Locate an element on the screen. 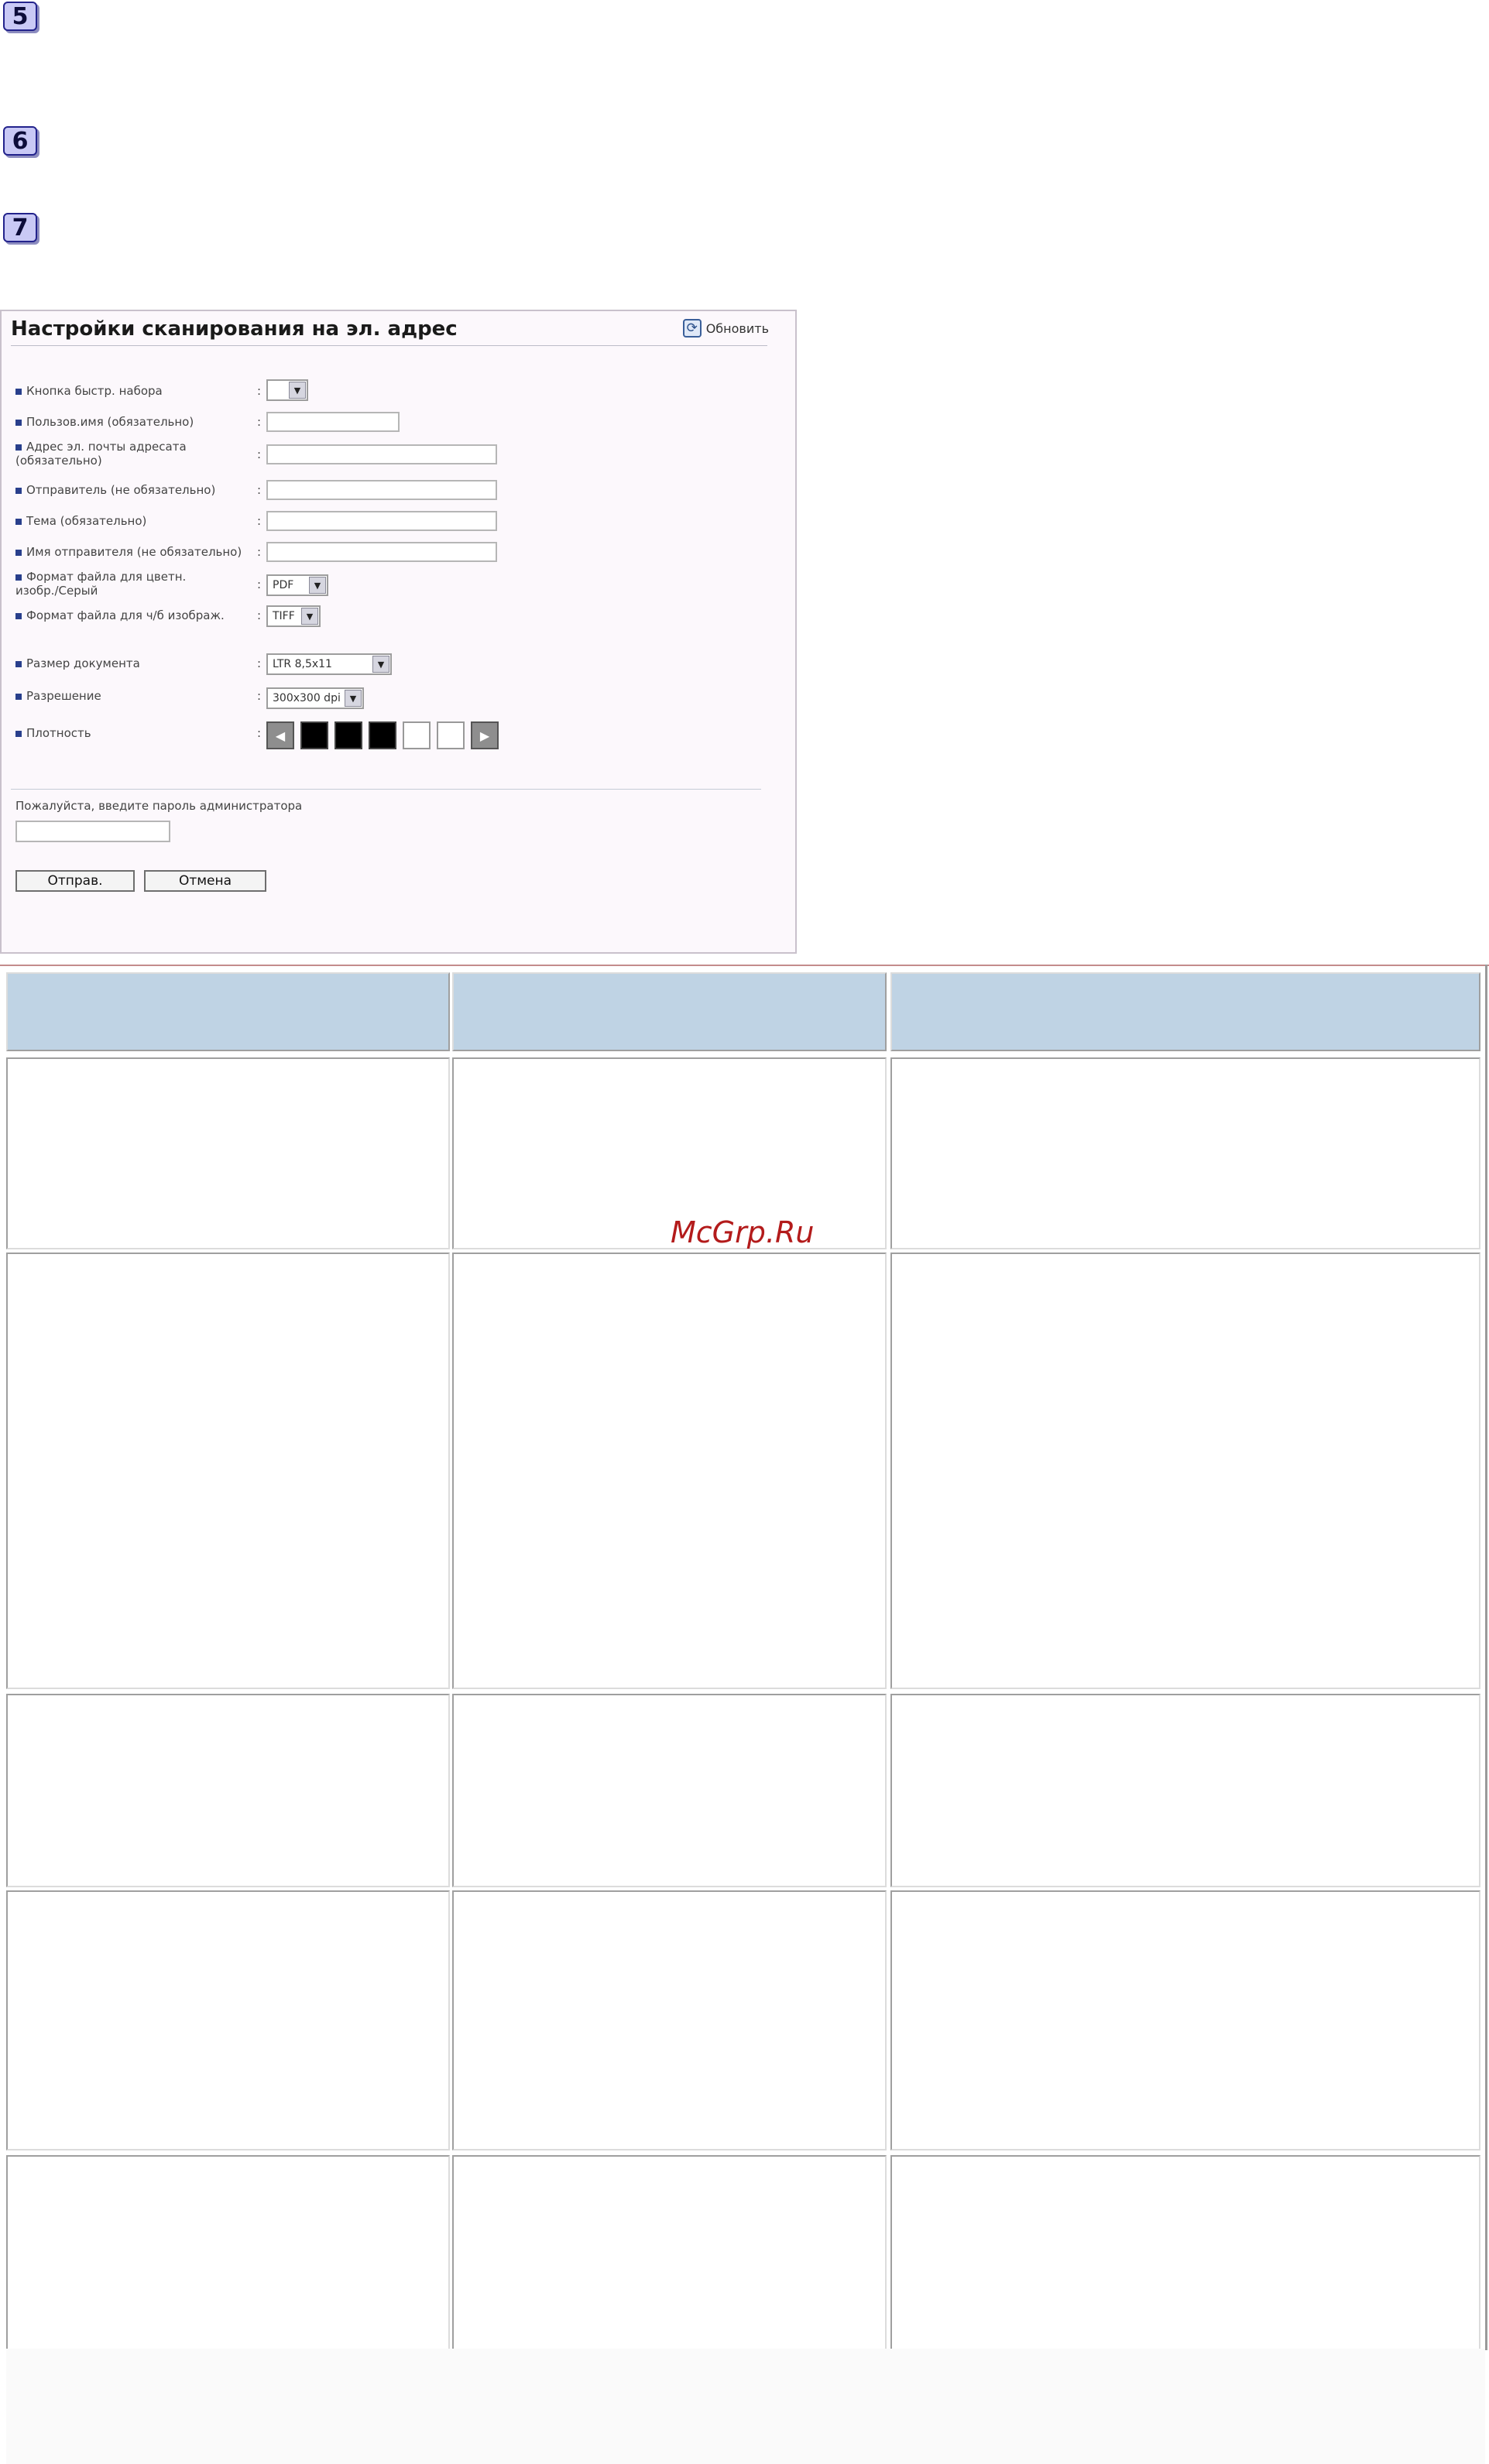  sender-row: Отправитель (не обязательно) is located at coordinates (135, 490).